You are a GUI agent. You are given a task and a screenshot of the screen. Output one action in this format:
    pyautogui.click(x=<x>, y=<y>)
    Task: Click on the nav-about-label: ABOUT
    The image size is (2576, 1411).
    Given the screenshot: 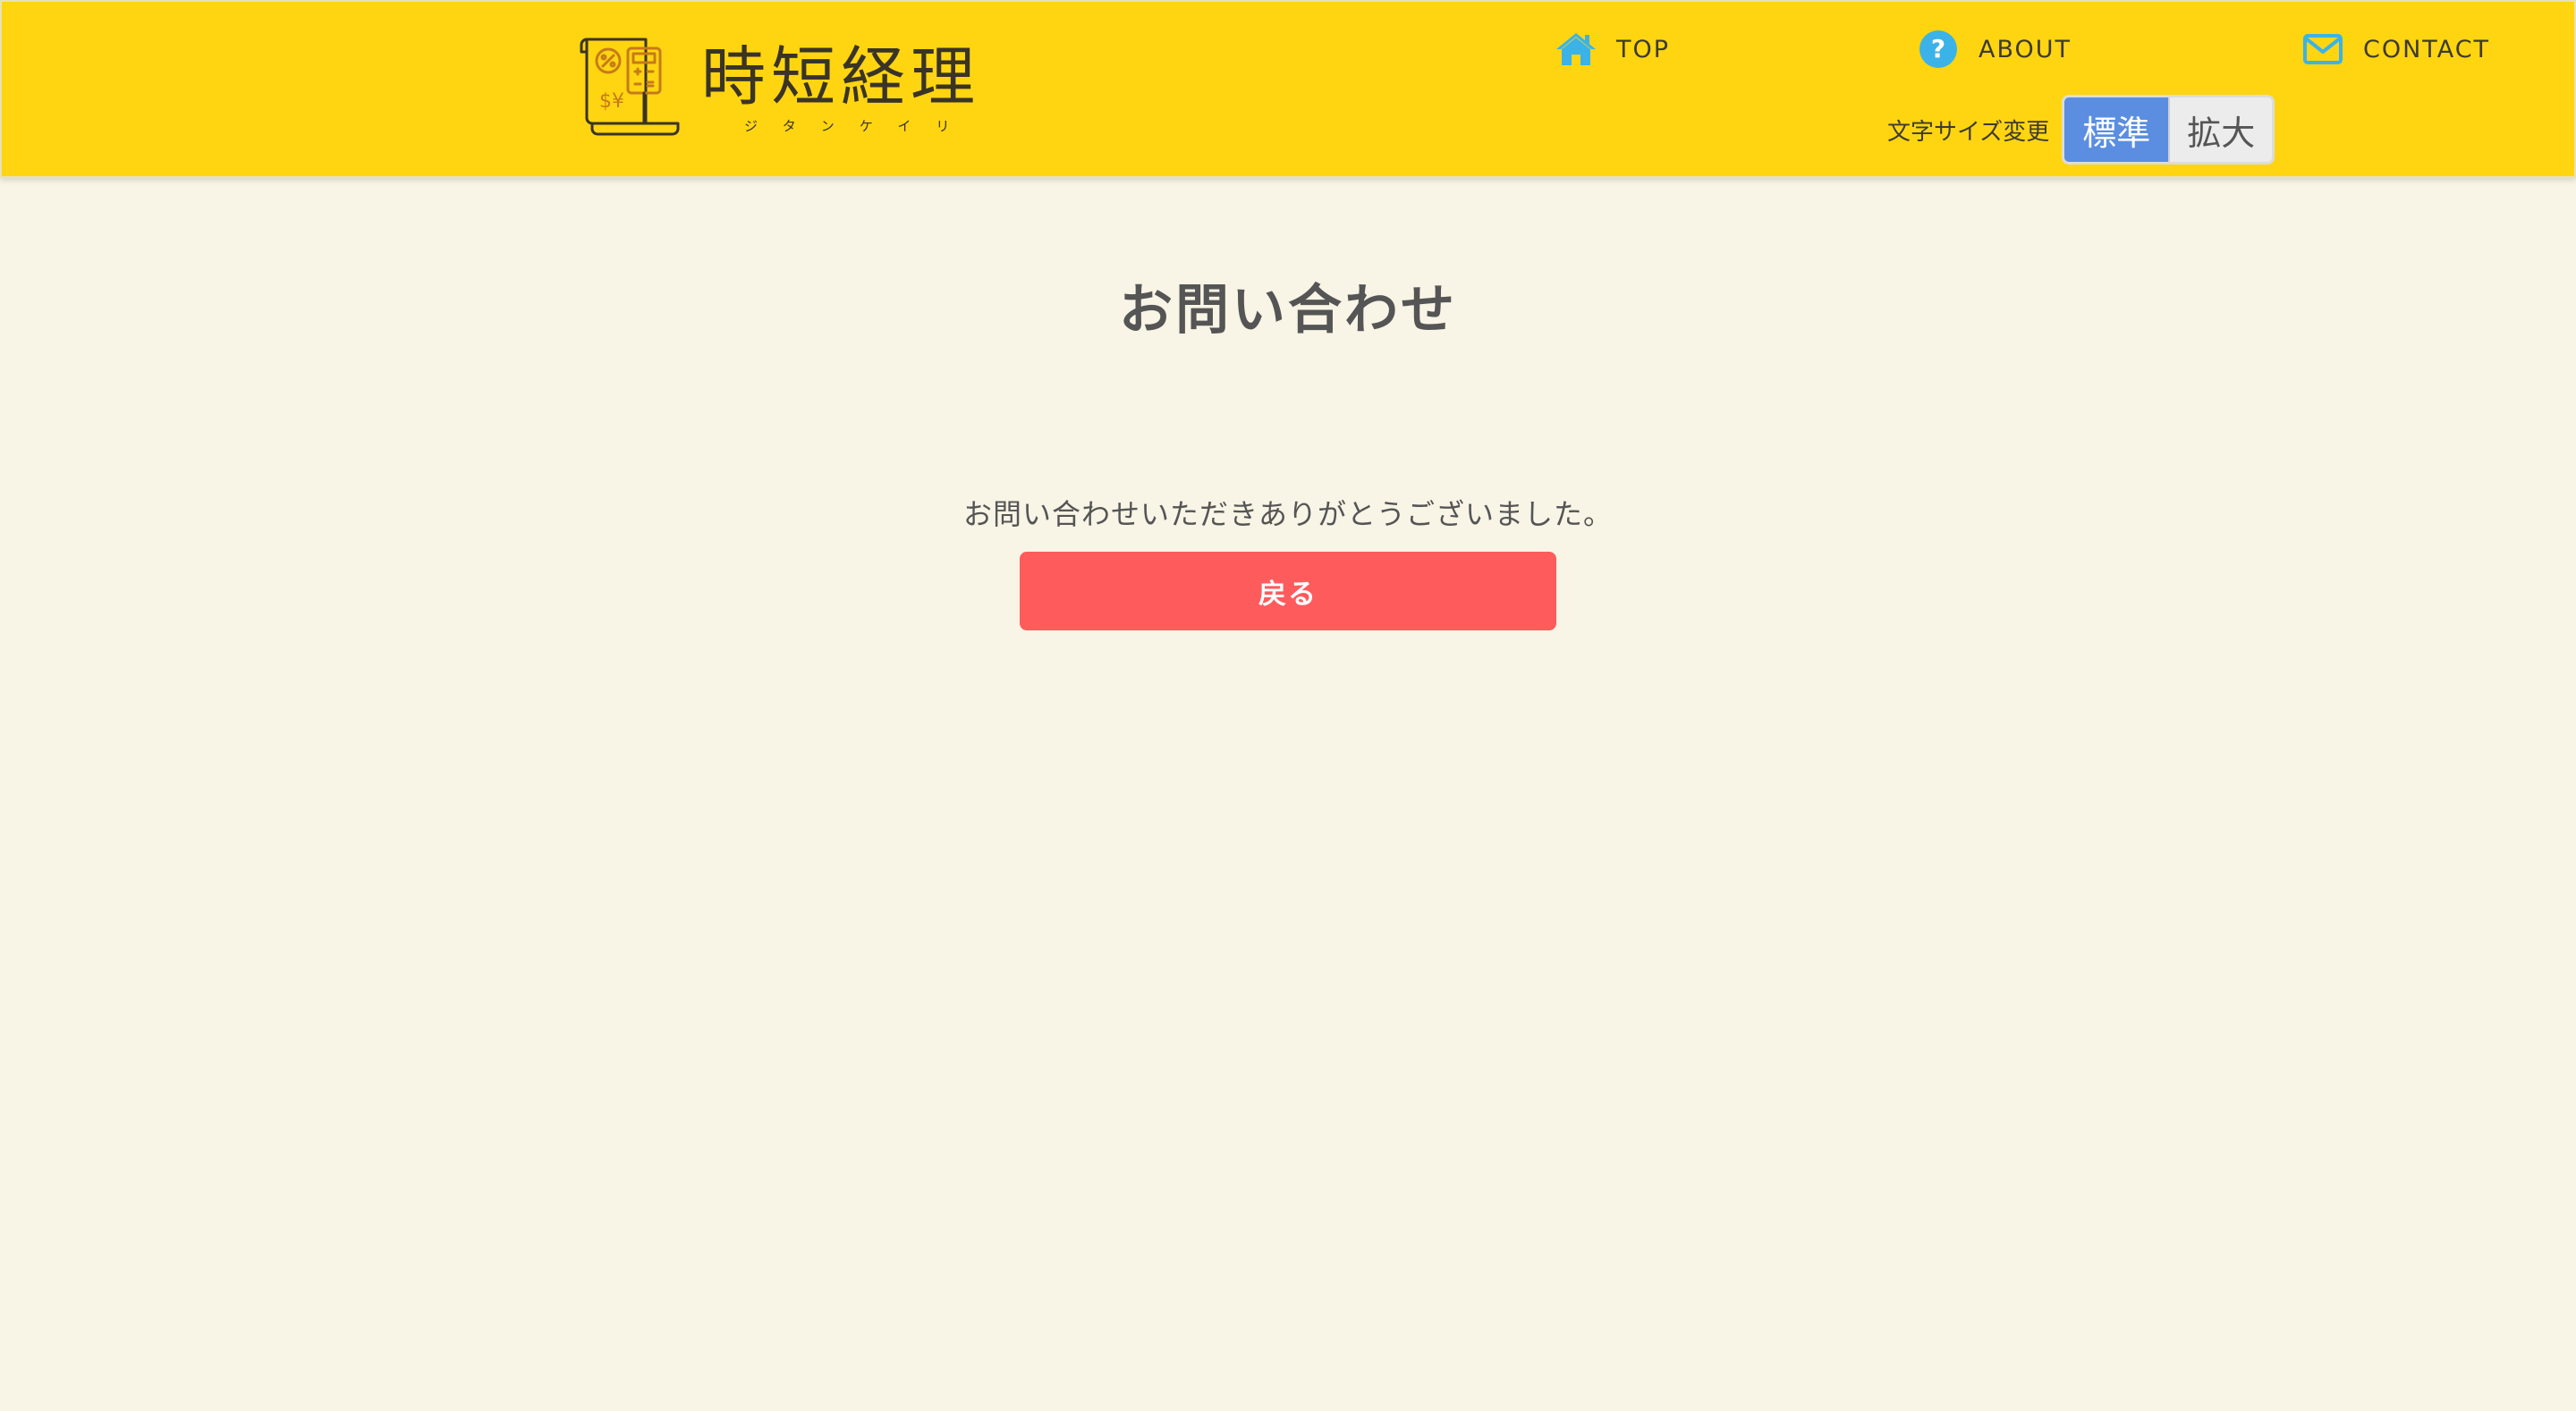 What is the action you would take?
    pyautogui.click(x=2025, y=49)
    